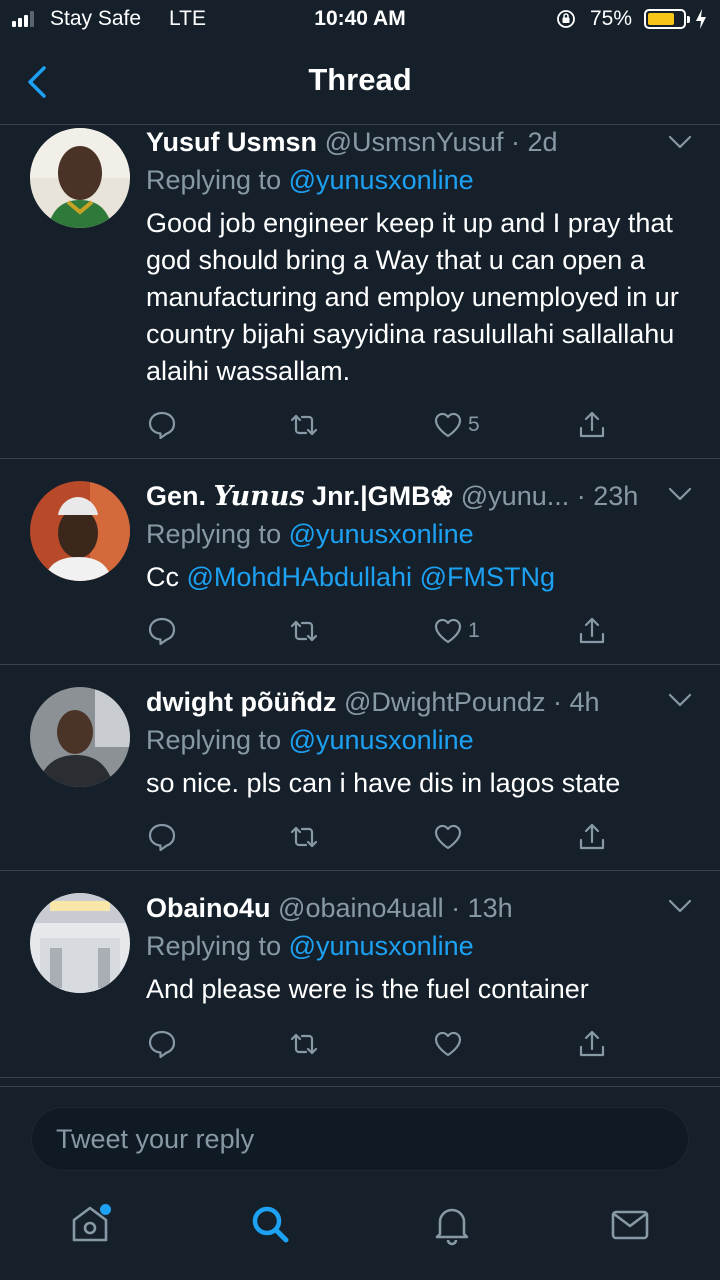  What do you see at coordinates (300, 577) in the screenshot?
I see `mention-link: @MohdHAbdullahi` at bounding box center [300, 577].